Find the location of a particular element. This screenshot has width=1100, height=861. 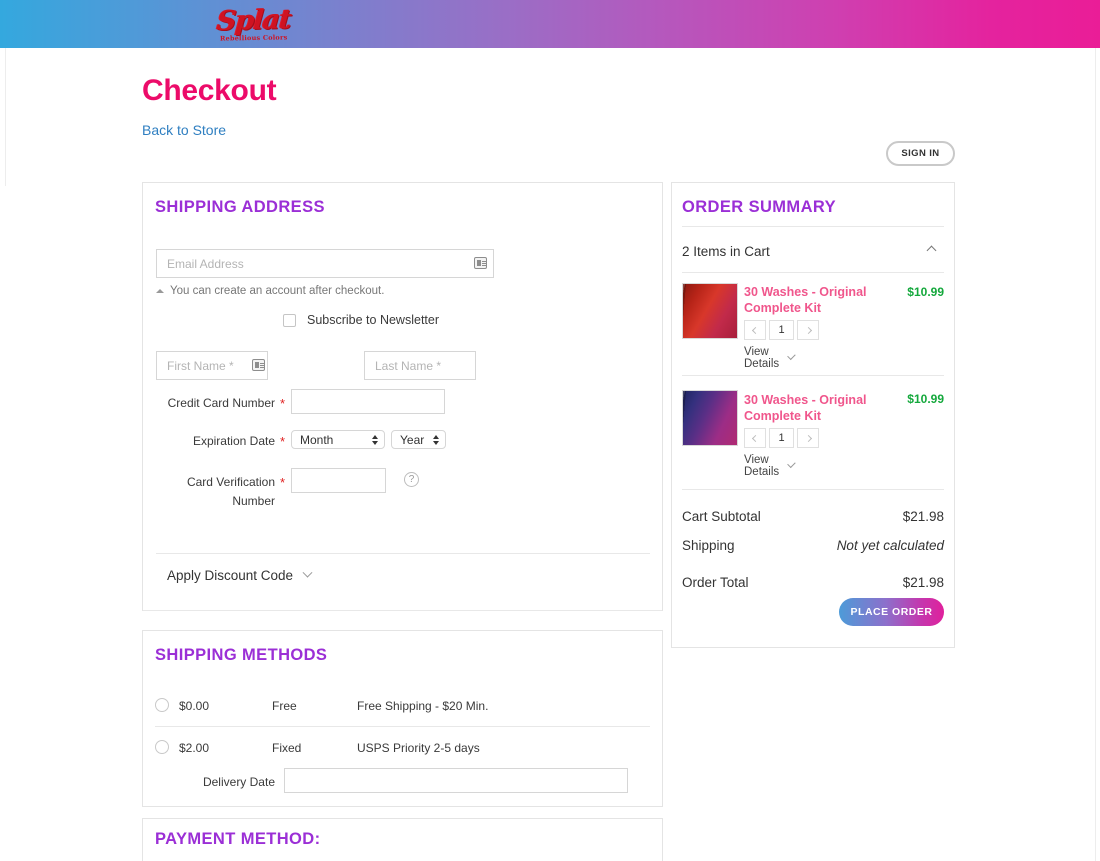

expiration-date-label: Expiration Date is located at coordinates (233, 441).